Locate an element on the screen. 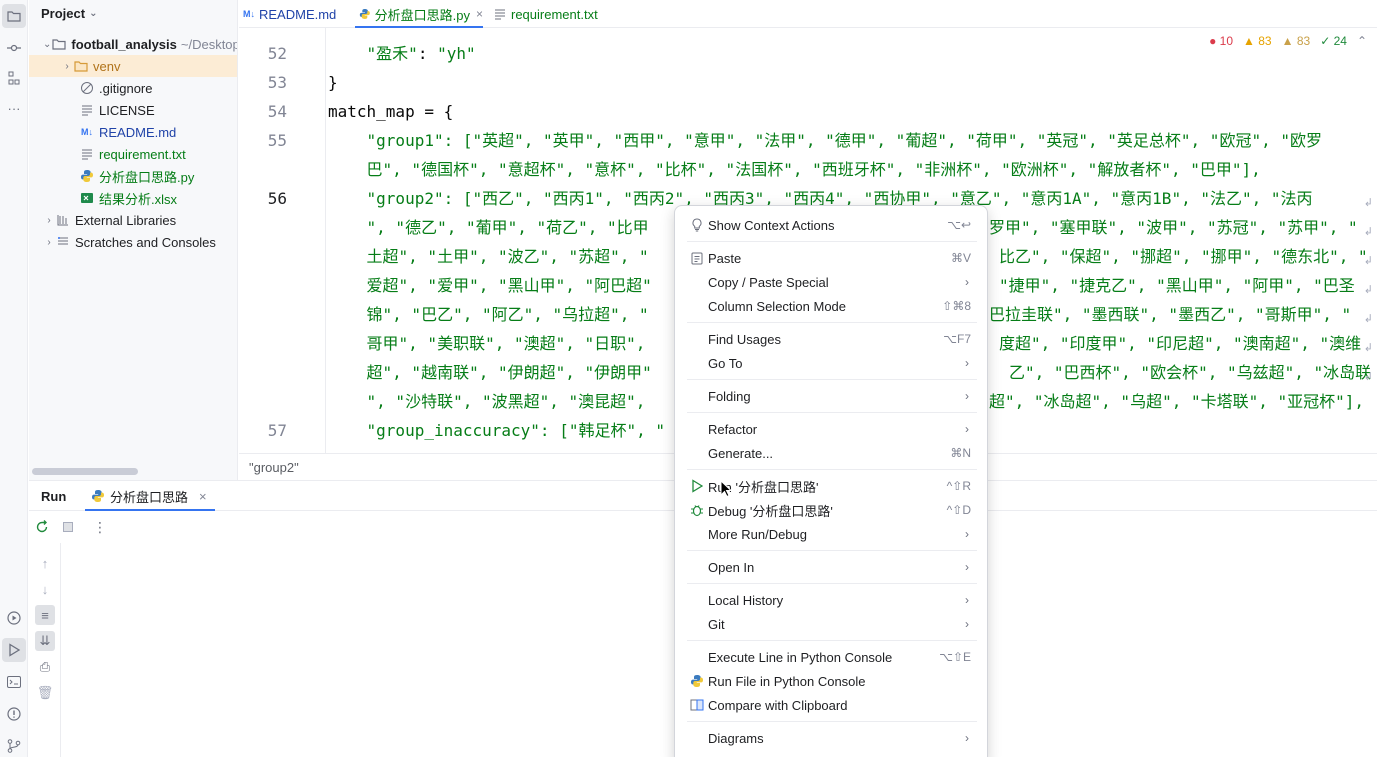 The height and width of the screenshot is (757, 1377). compare-icon is located at coordinates (697, 705).